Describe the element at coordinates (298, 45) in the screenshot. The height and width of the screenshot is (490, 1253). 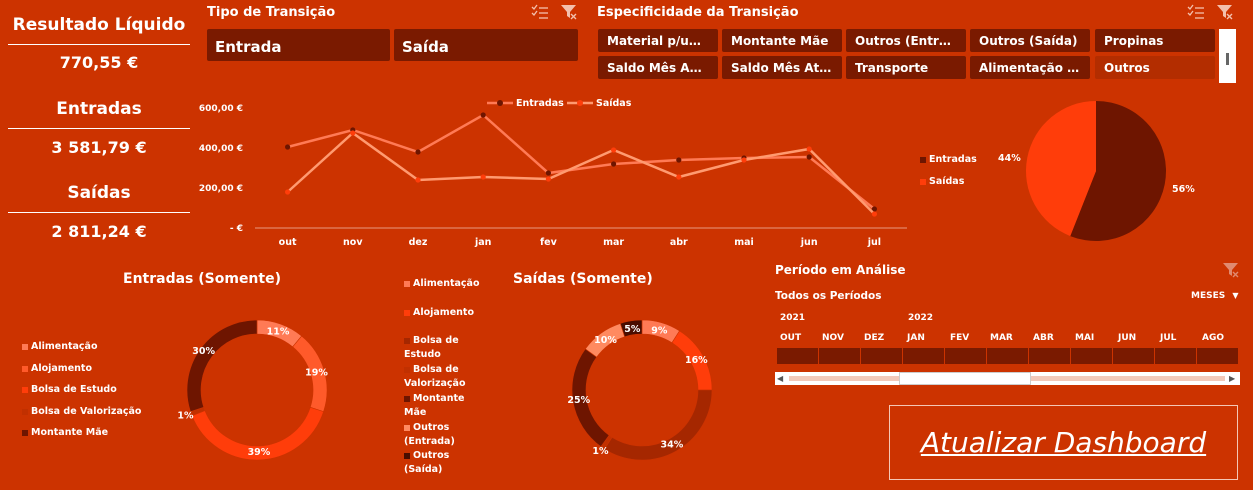
I see `slicer-item-entrada: Entrada` at that location.